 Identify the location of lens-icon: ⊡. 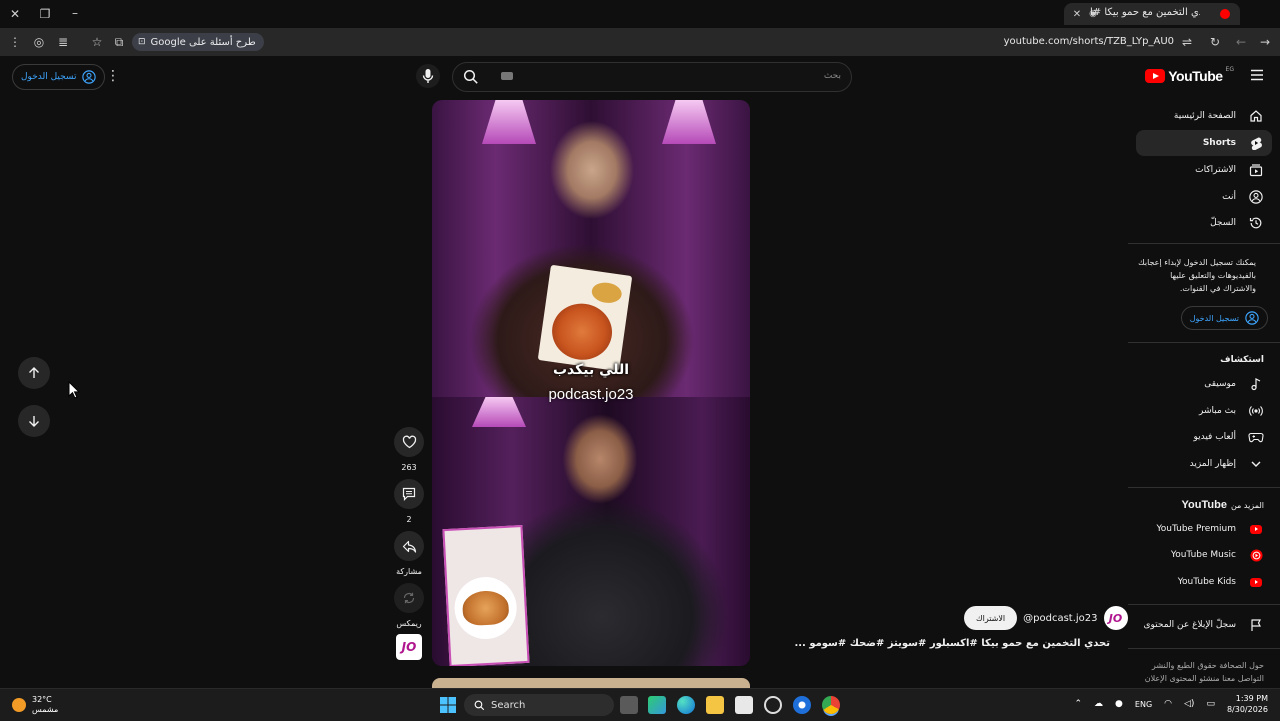
(142, 42).